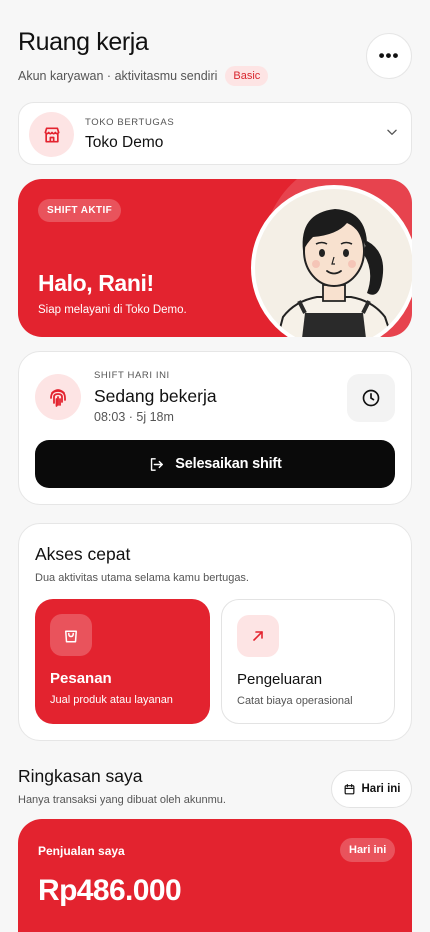  Describe the element at coordinates (122, 800) in the screenshot. I see `summary-subtitle: Hanya transaksi yang dibuat oleh akunmu.` at that location.